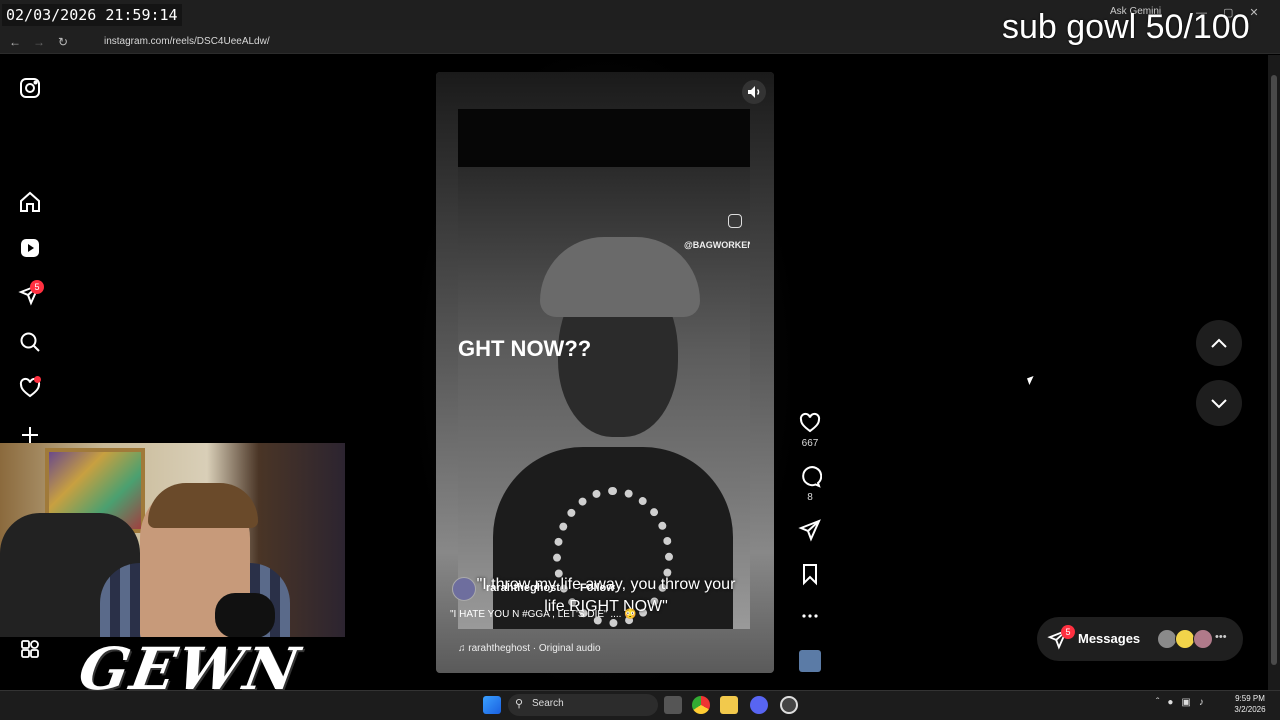 This screenshot has height=720, width=1280. What do you see at coordinates (810, 477) in the screenshot?
I see `comment-icon` at bounding box center [810, 477].